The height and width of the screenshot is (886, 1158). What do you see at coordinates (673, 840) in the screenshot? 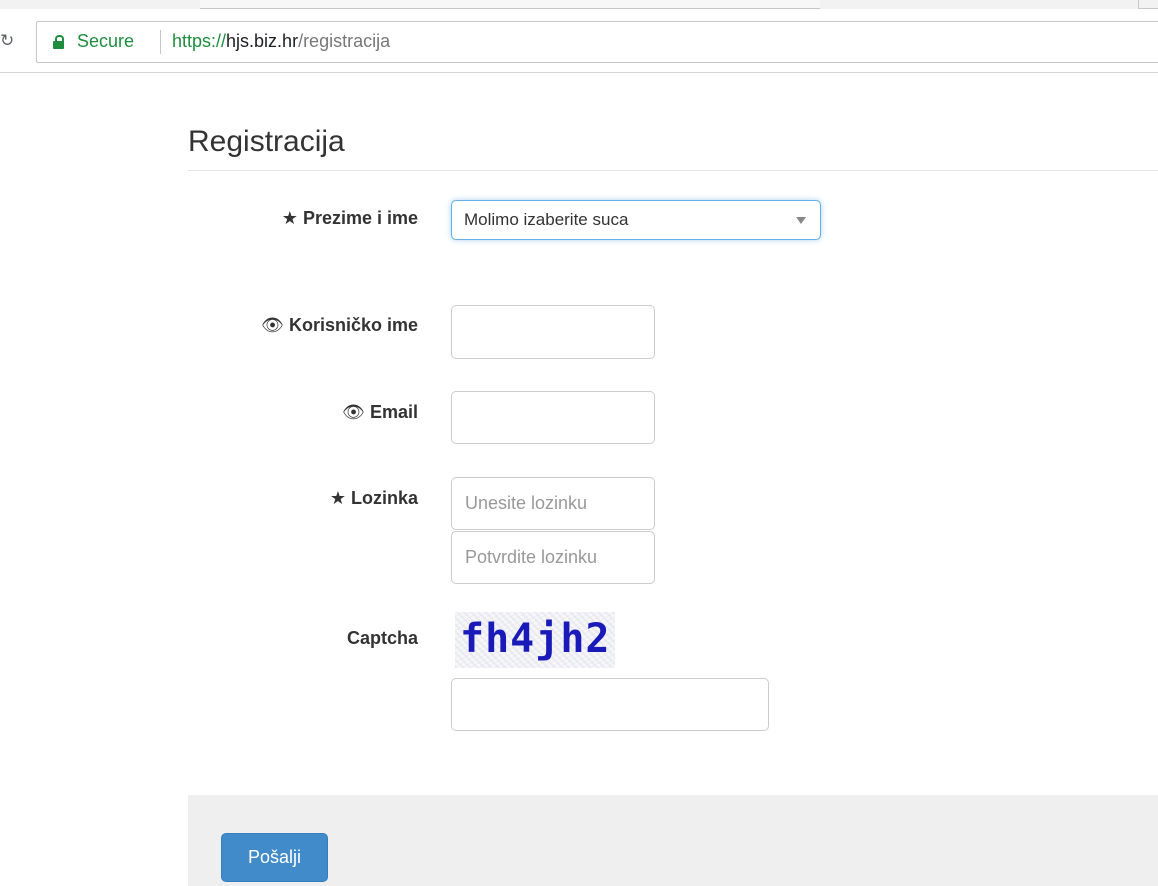
I see `form-footer: Pošalji` at bounding box center [673, 840].